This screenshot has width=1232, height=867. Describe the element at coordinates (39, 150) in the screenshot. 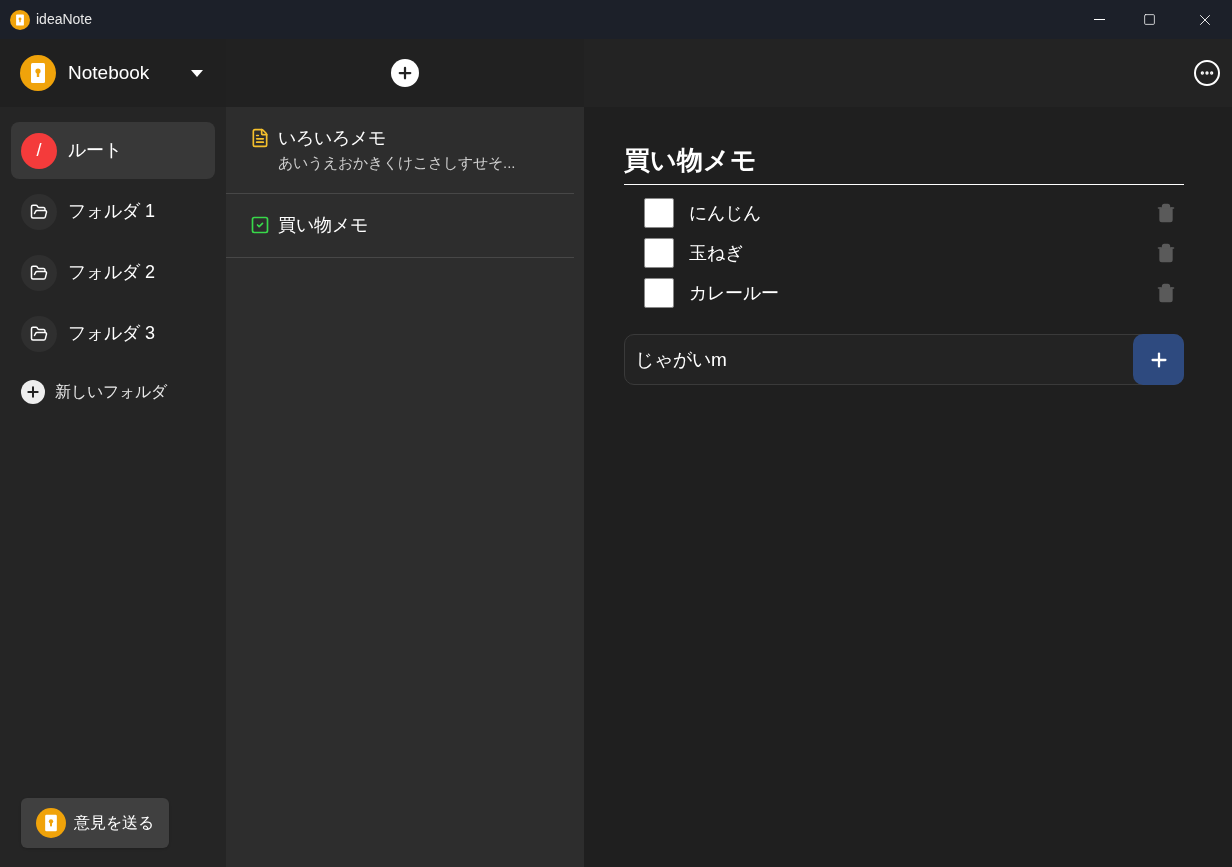

I see `root-icon: /` at that location.